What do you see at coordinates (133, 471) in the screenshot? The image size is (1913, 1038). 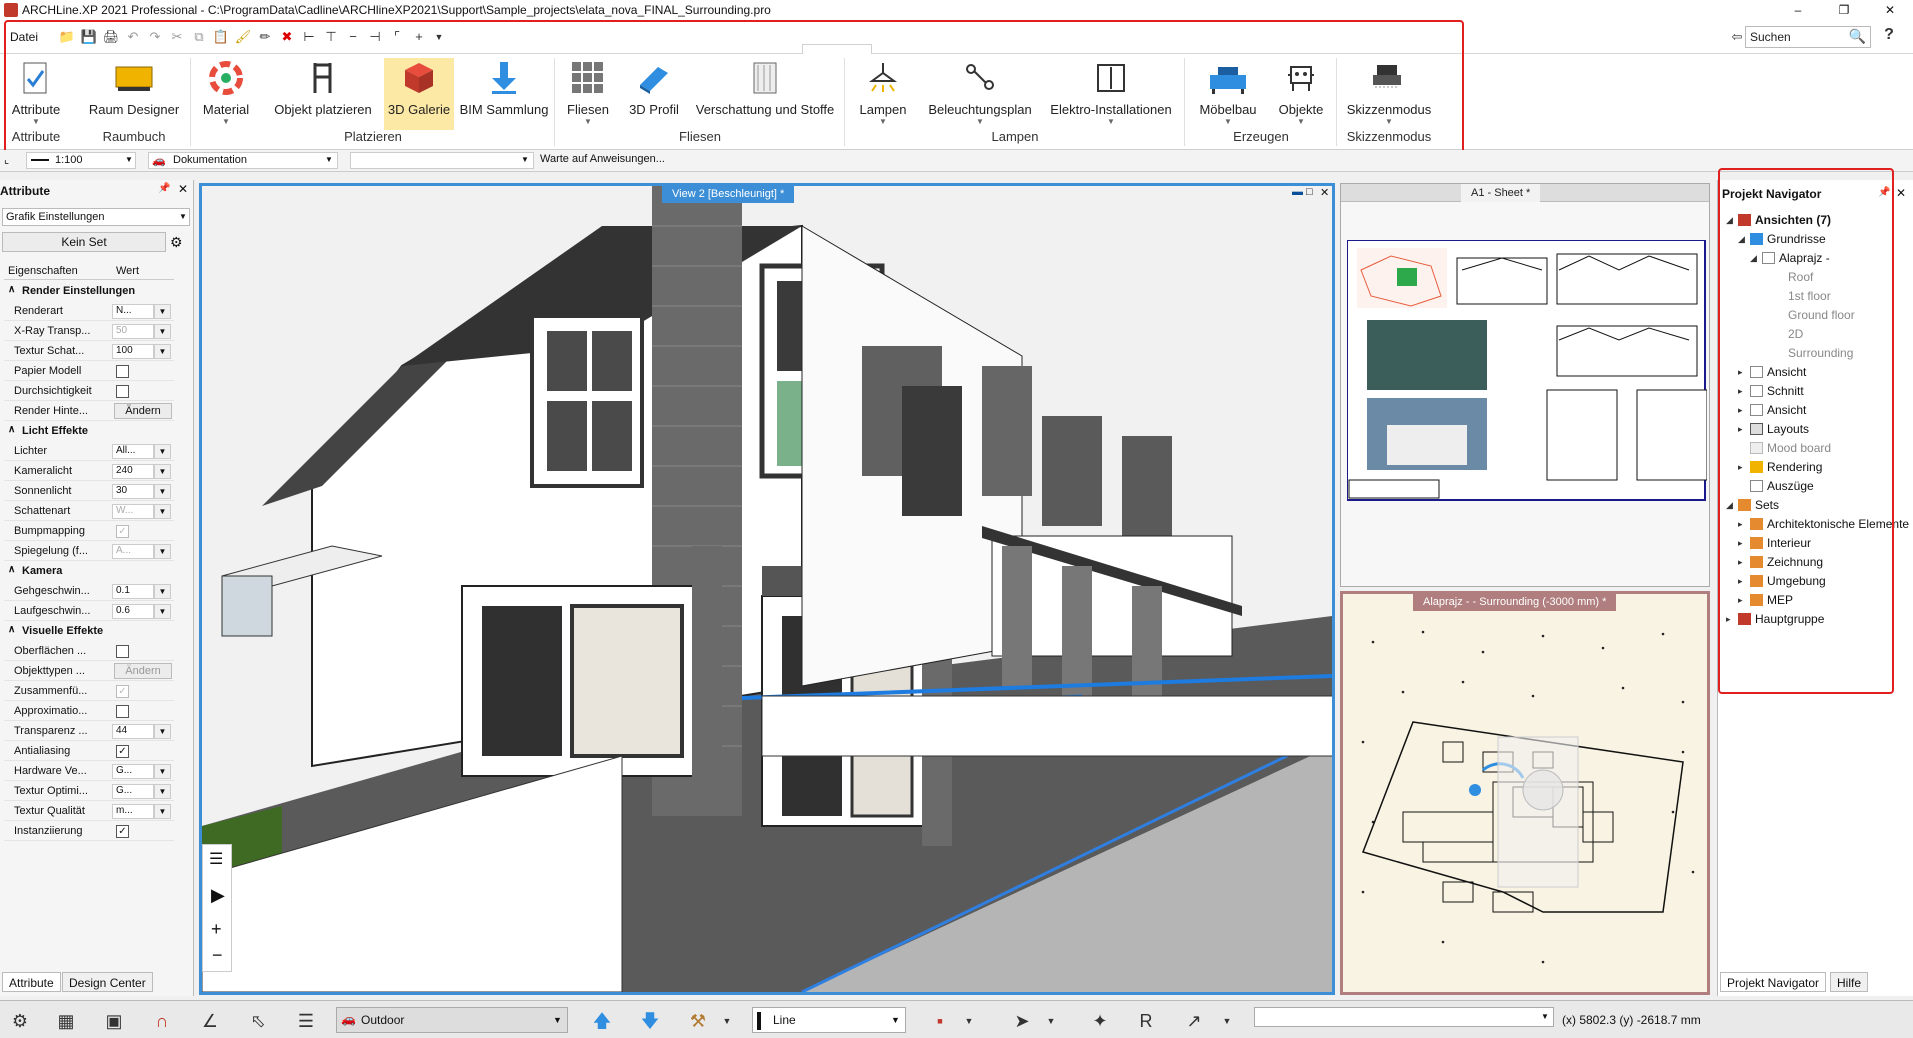 I see `prop-value: 240` at bounding box center [133, 471].